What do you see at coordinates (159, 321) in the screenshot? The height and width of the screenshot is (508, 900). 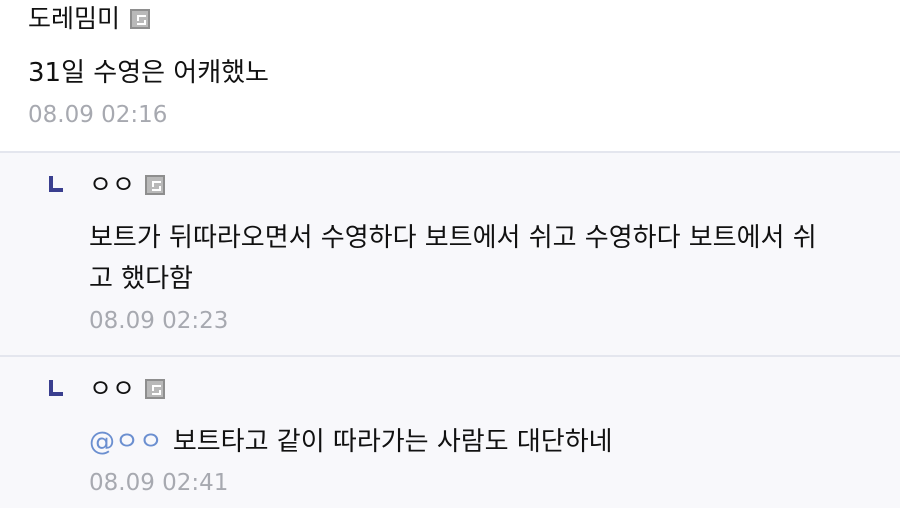 I see `reply-timestamp: 08.09 02:23` at bounding box center [159, 321].